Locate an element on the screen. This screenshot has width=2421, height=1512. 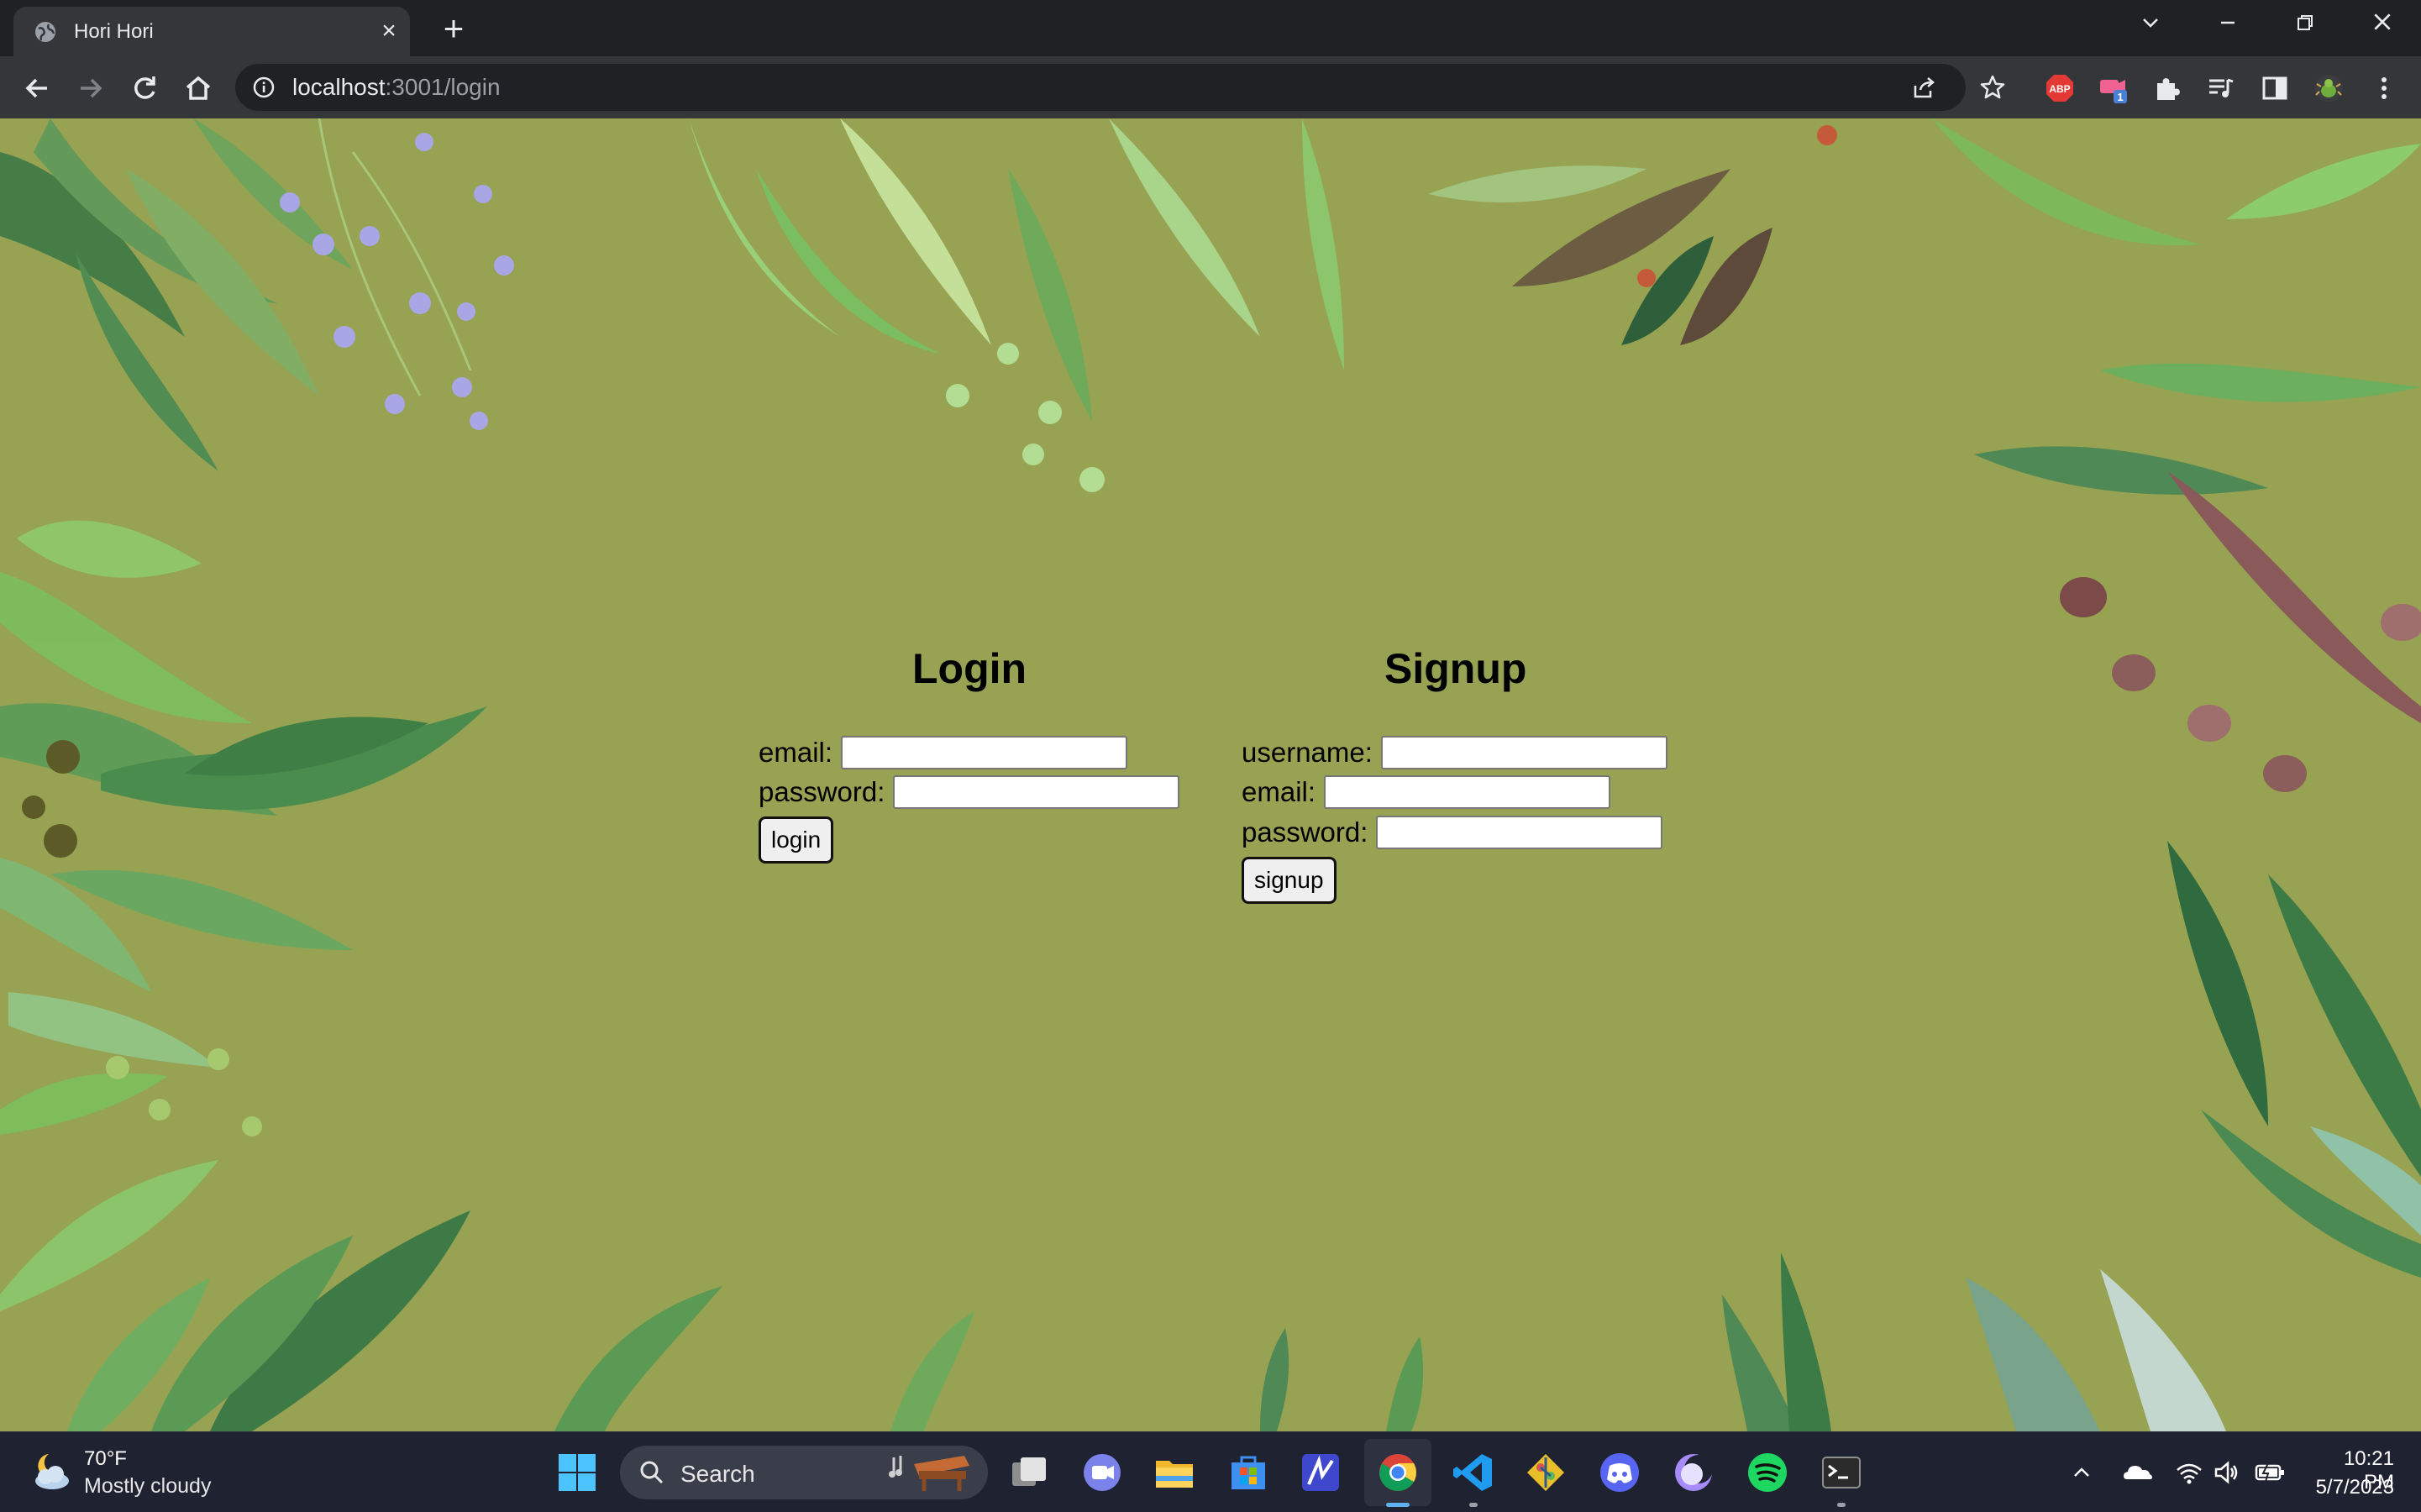
windows-start-icon is located at coordinates (577, 1472).